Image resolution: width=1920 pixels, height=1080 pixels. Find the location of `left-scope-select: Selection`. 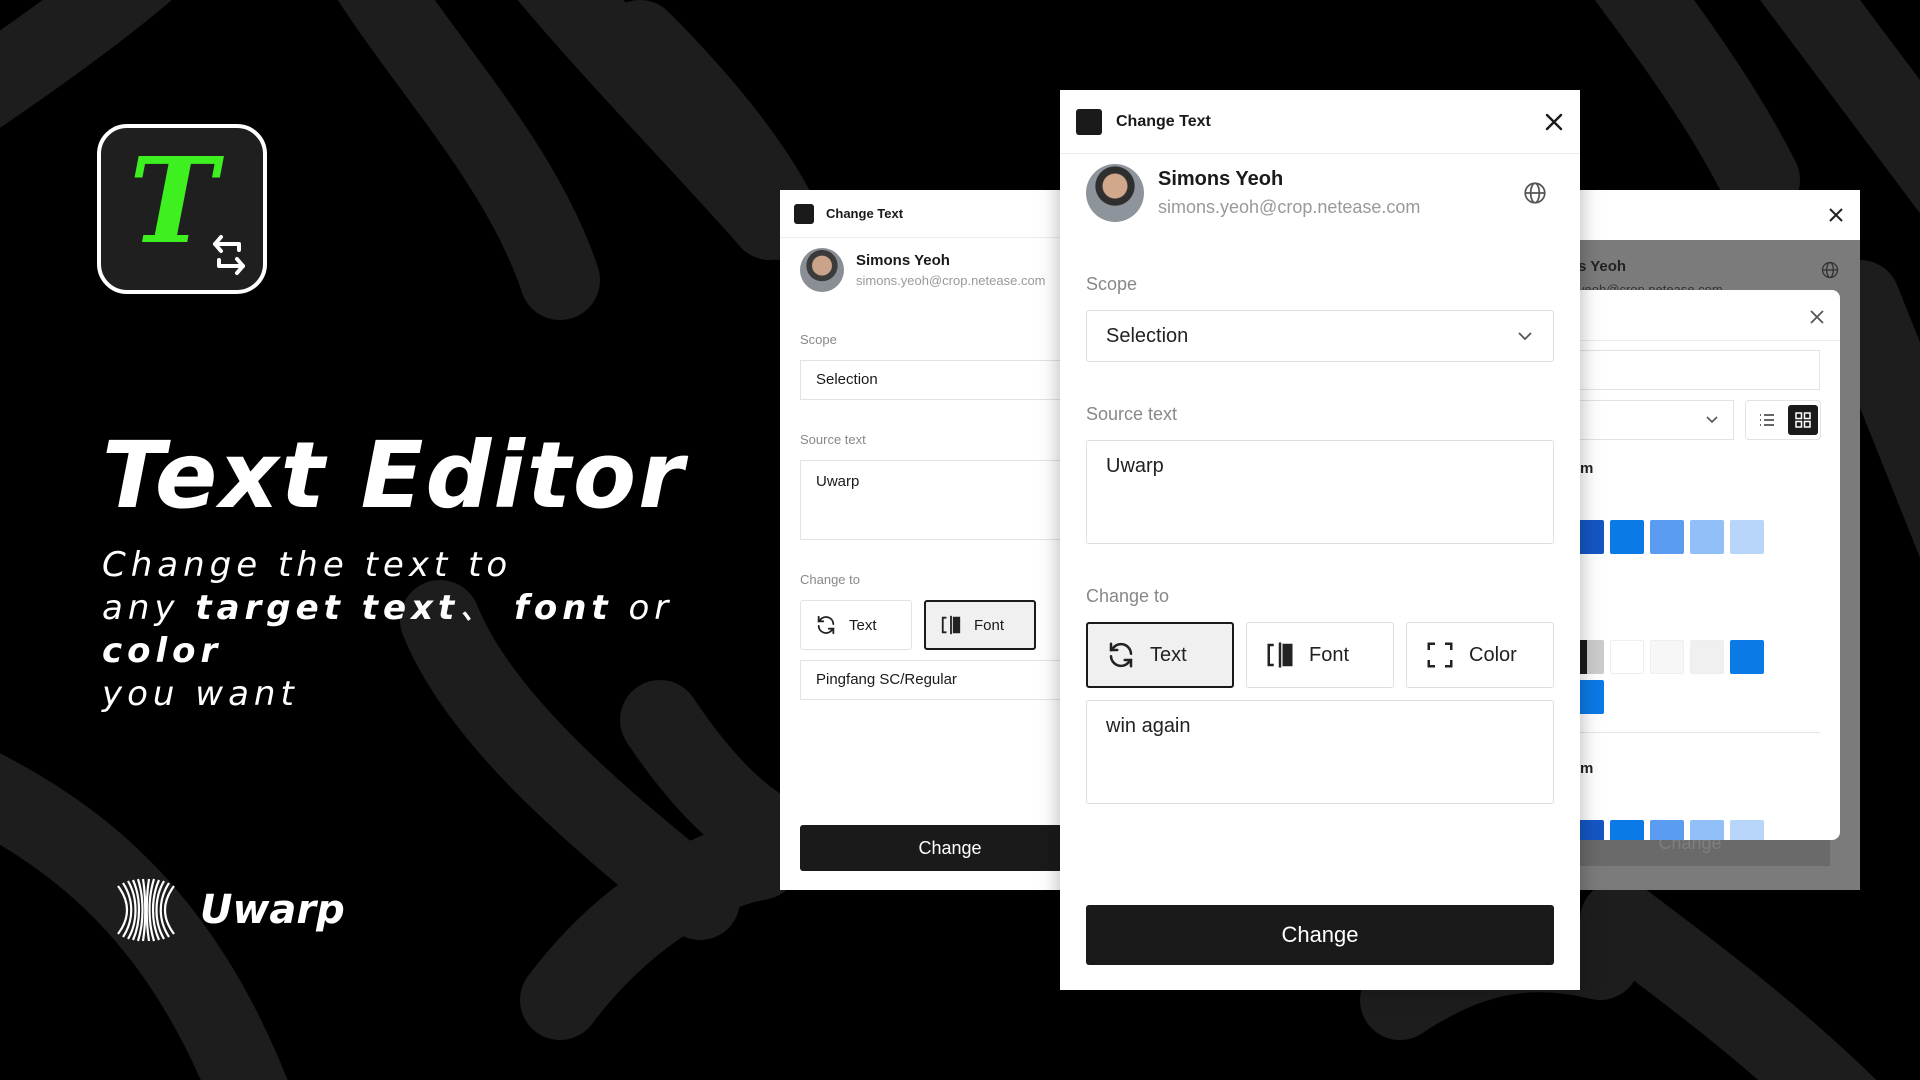

left-scope-select: Selection is located at coordinates (940, 380).